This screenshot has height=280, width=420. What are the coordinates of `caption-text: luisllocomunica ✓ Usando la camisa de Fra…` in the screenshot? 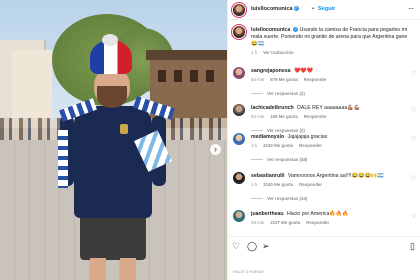 It's located at (330, 37).